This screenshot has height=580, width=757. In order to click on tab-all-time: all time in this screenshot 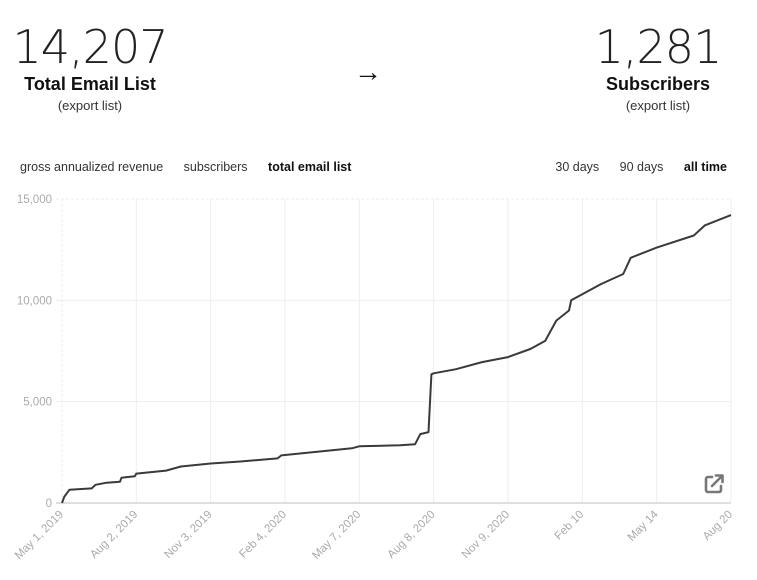, I will do `click(705, 167)`.